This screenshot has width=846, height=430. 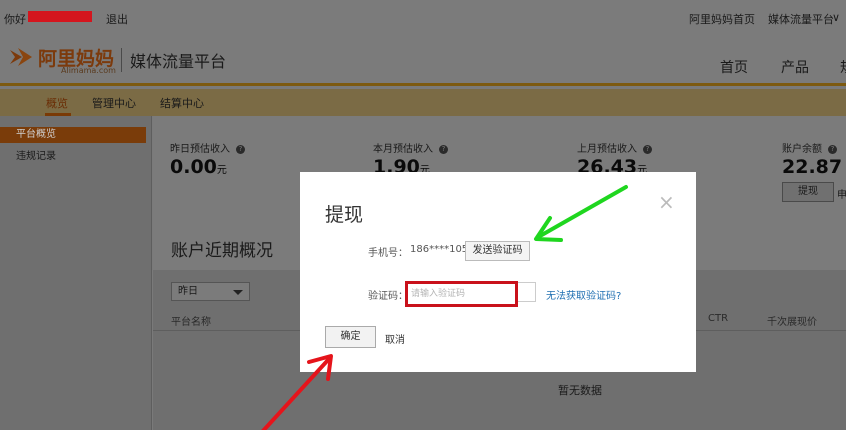 I want to click on top-bar: 你好 退出 阿里妈妈首页 媒体流量平台 ∨, so click(x=423, y=18).